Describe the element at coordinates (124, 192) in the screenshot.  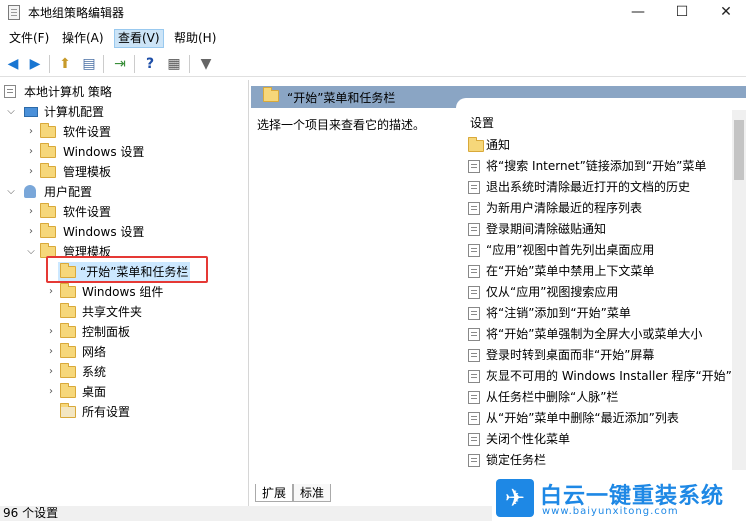
I see `tree-user-config: ⌵ 用户配置` at that location.